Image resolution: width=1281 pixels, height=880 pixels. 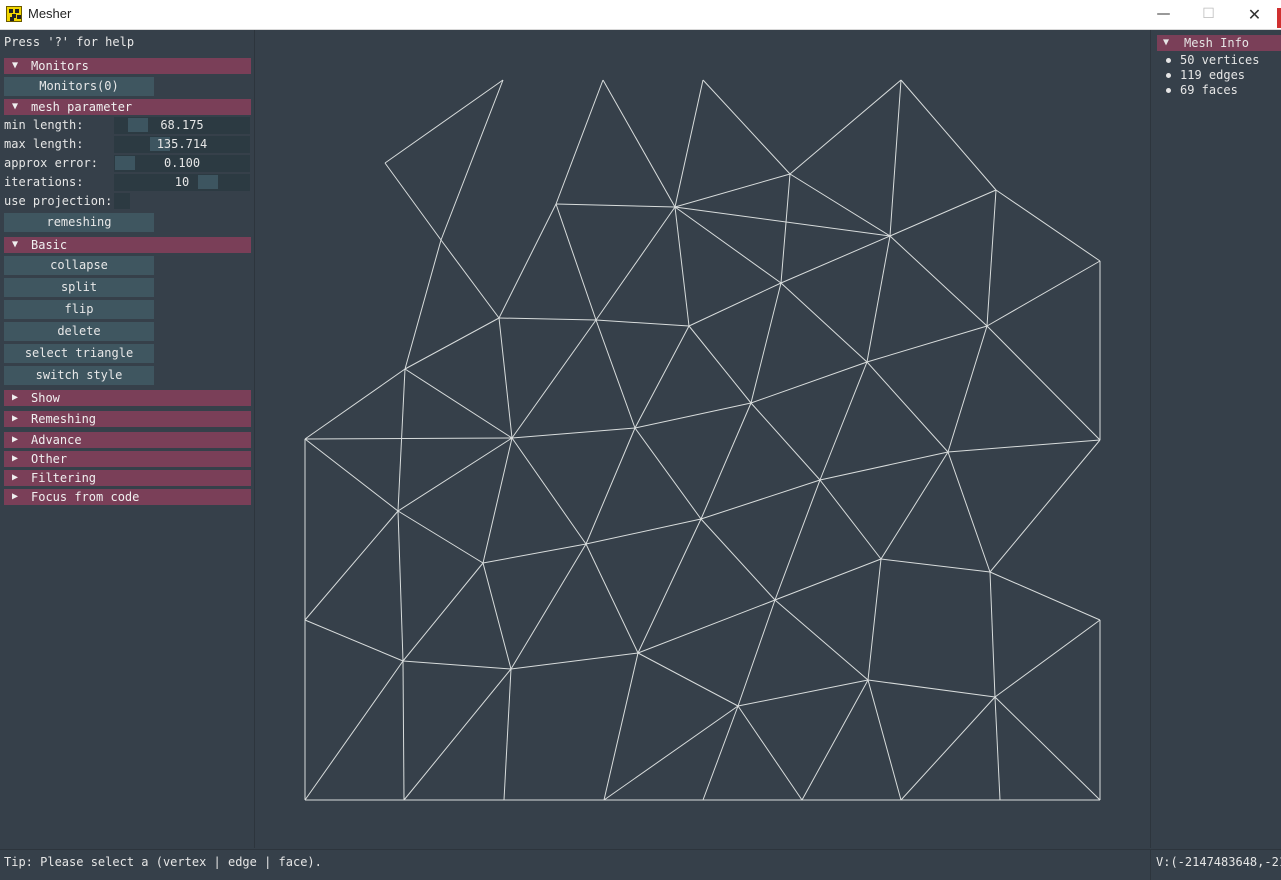 What do you see at coordinates (79, 265) in the screenshot?
I see `collapse-button: collapse` at bounding box center [79, 265].